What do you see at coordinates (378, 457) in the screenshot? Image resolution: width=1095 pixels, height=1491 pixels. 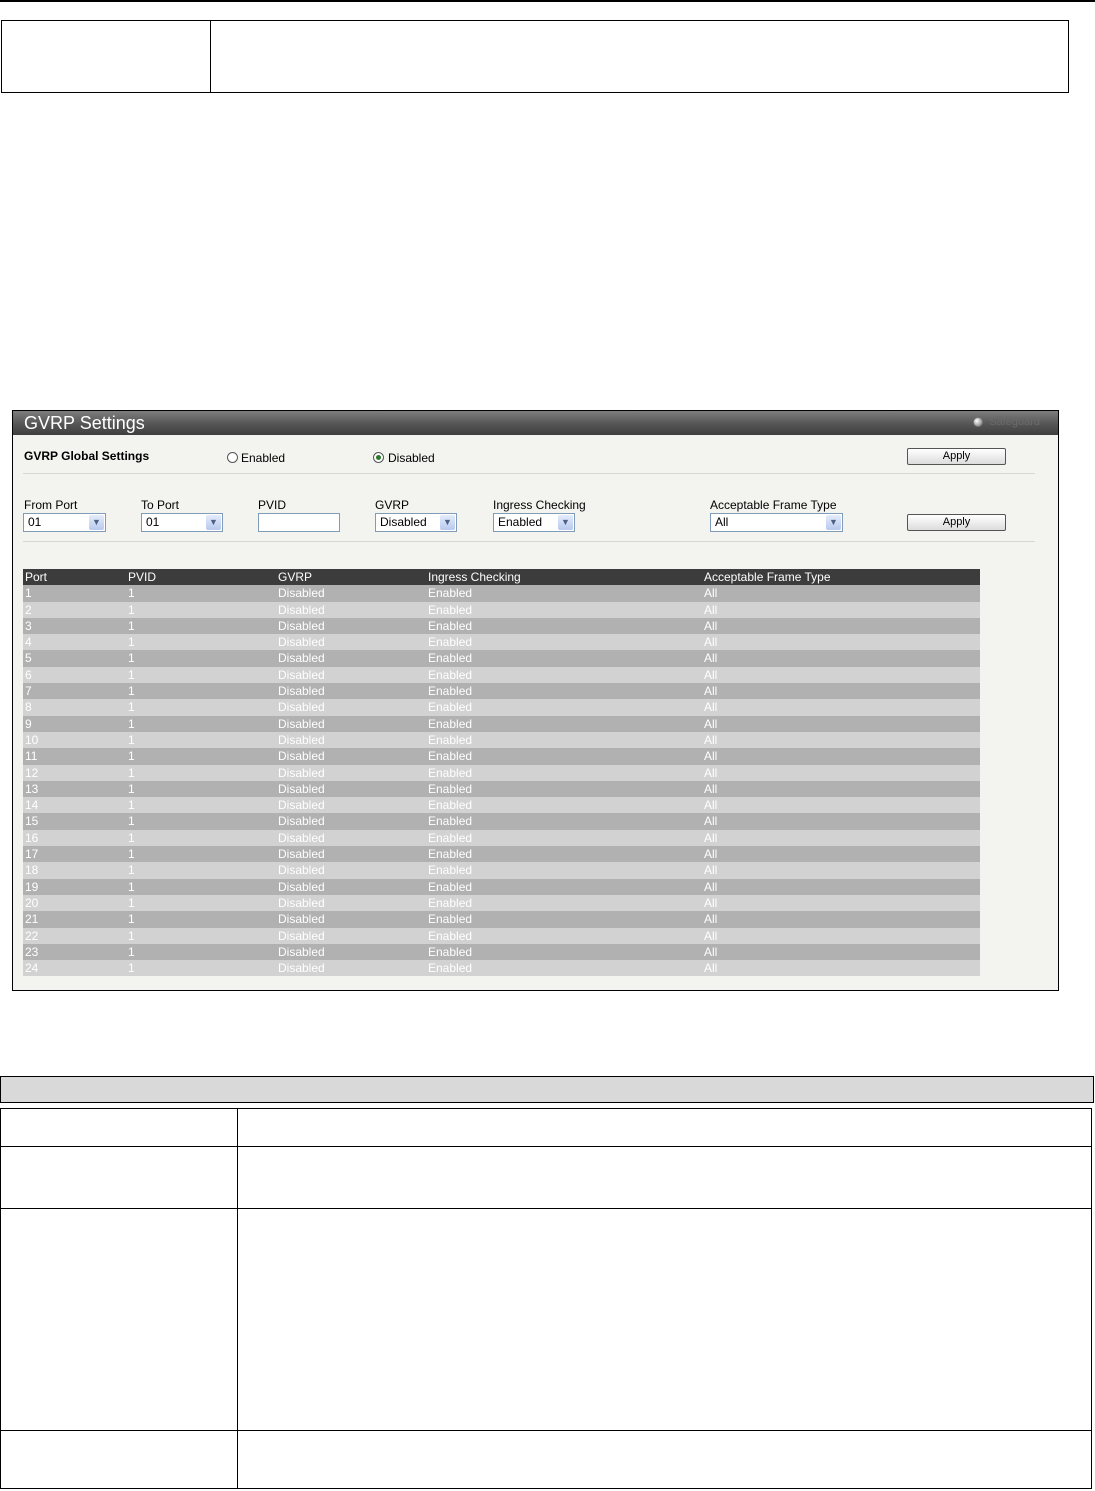 I see `global-disabled-radio` at bounding box center [378, 457].